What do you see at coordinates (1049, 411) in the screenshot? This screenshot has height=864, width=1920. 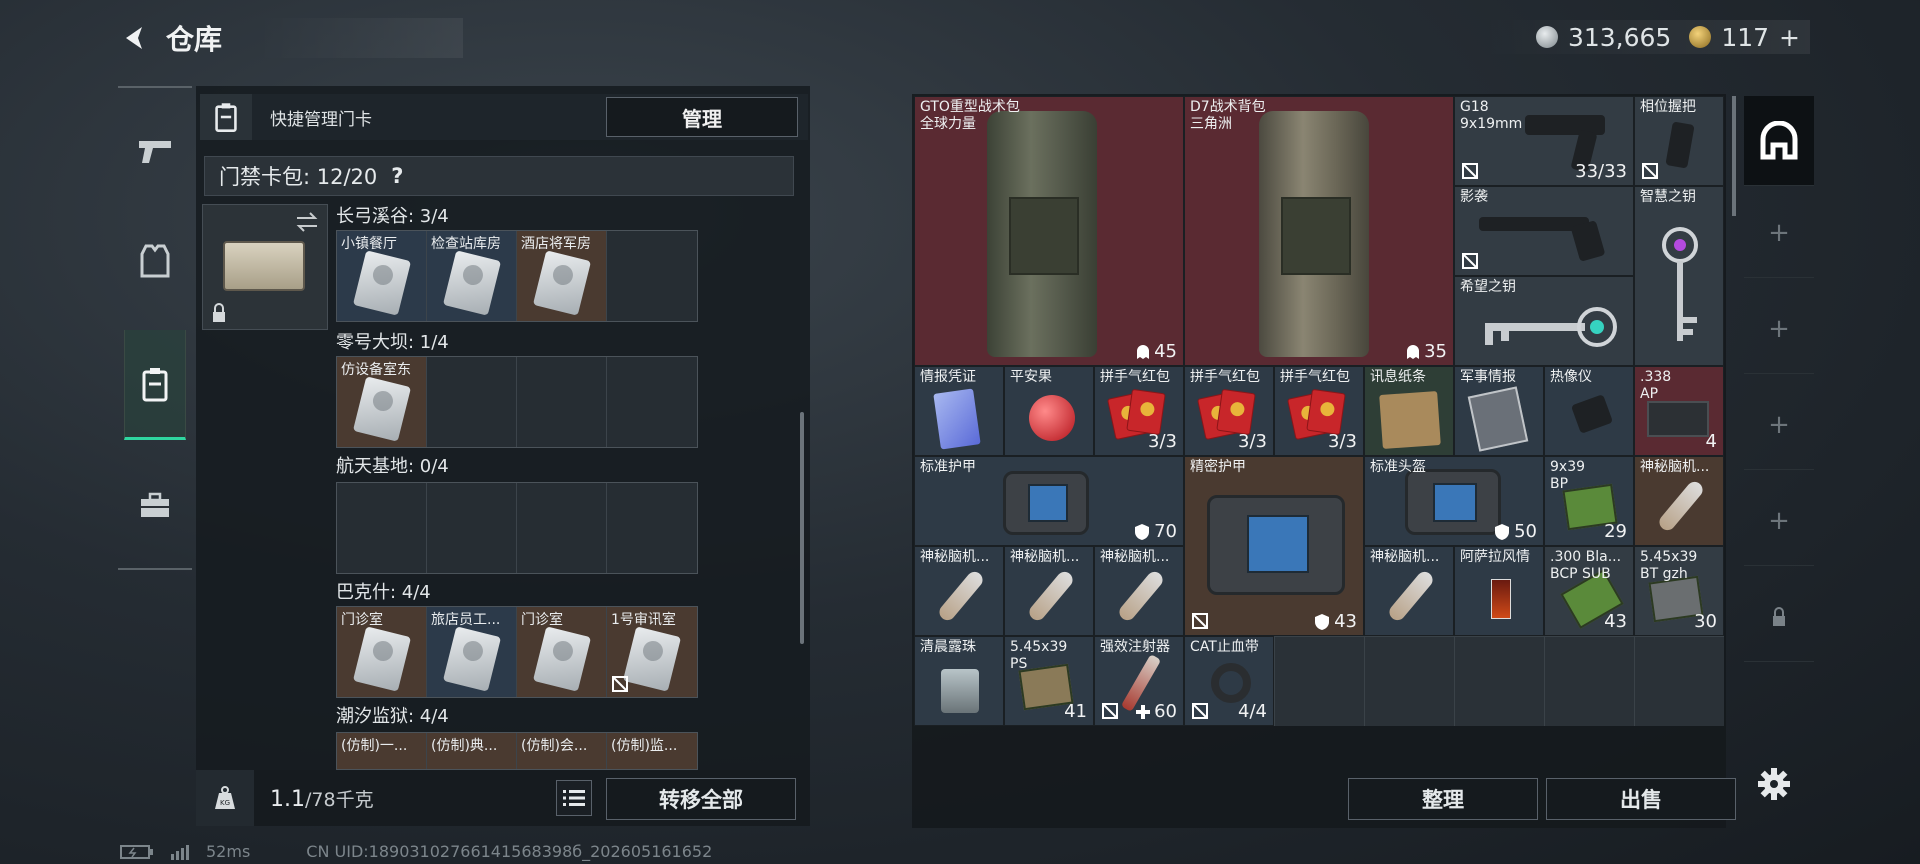 I see `item-apple: 平安果` at bounding box center [1049, 411].